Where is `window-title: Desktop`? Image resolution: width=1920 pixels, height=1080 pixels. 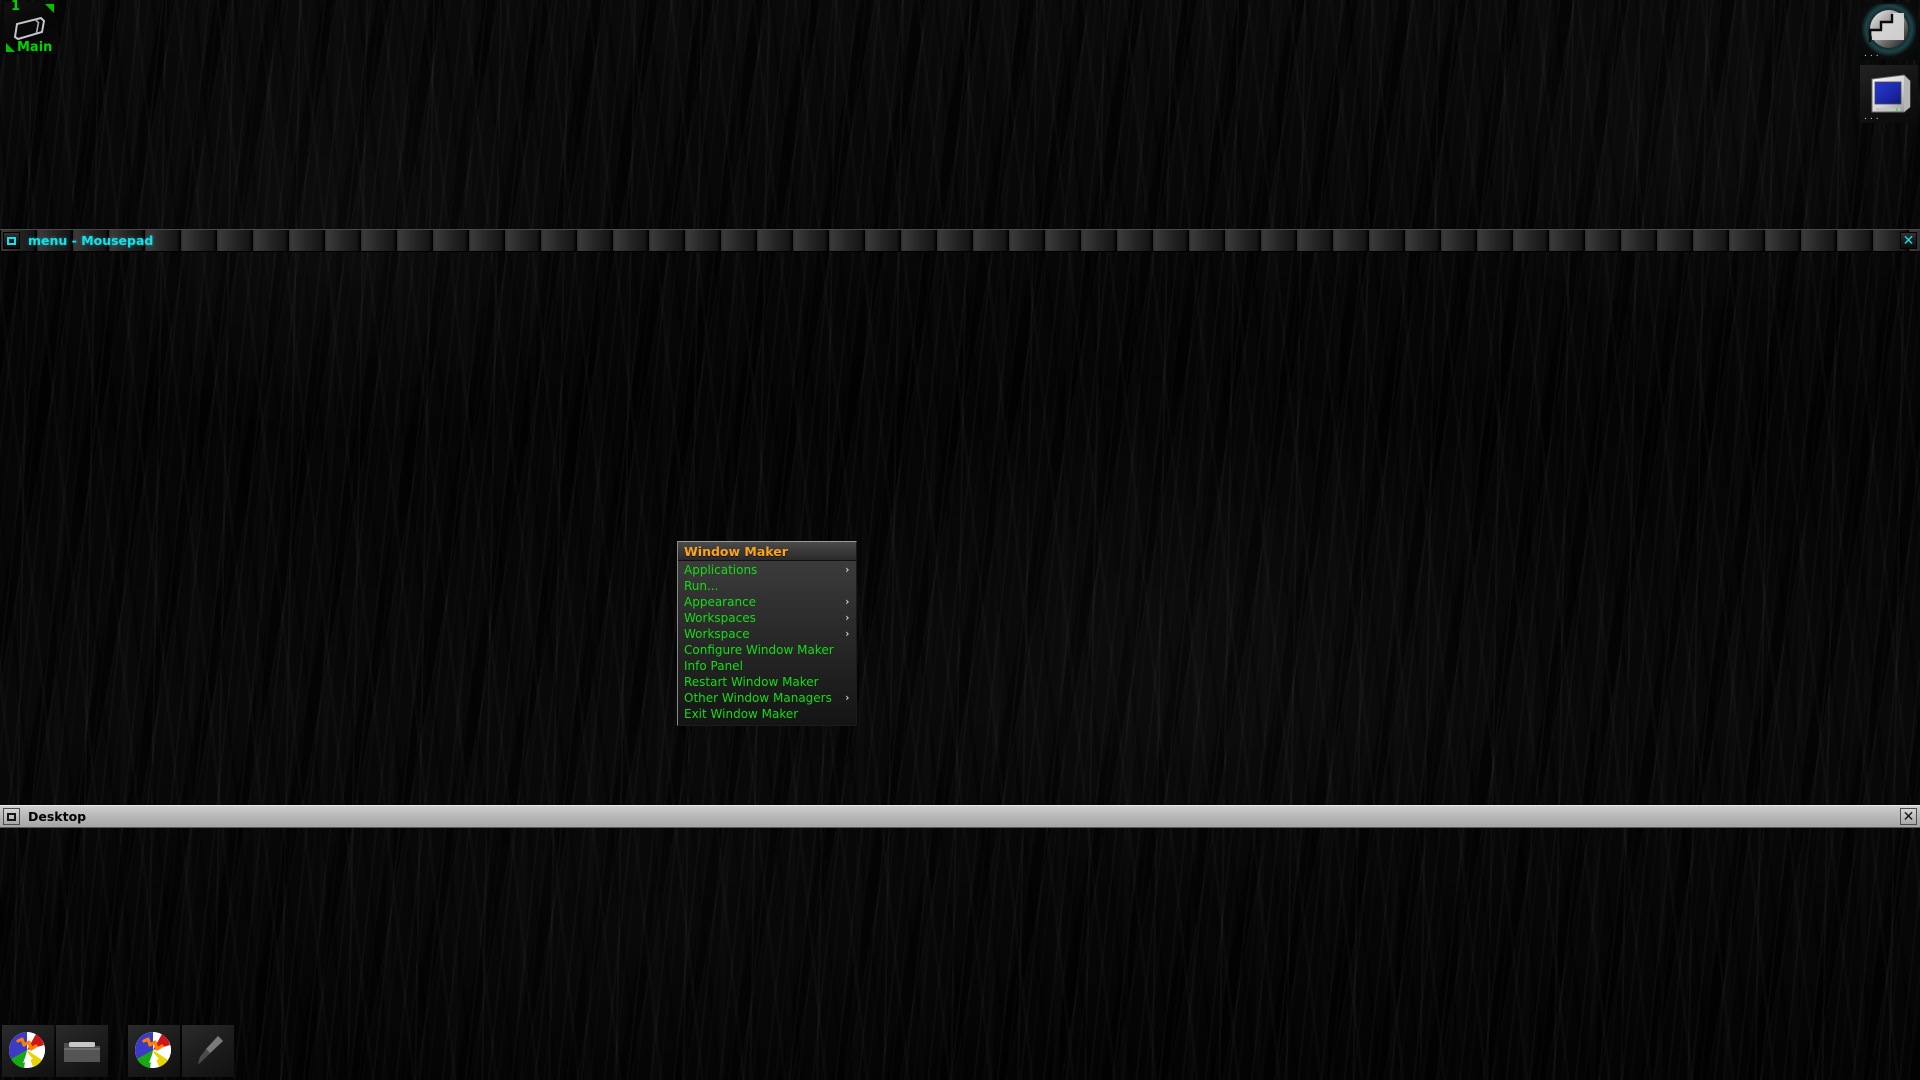
window-title: Desktop is located at coordinates (57, 816).